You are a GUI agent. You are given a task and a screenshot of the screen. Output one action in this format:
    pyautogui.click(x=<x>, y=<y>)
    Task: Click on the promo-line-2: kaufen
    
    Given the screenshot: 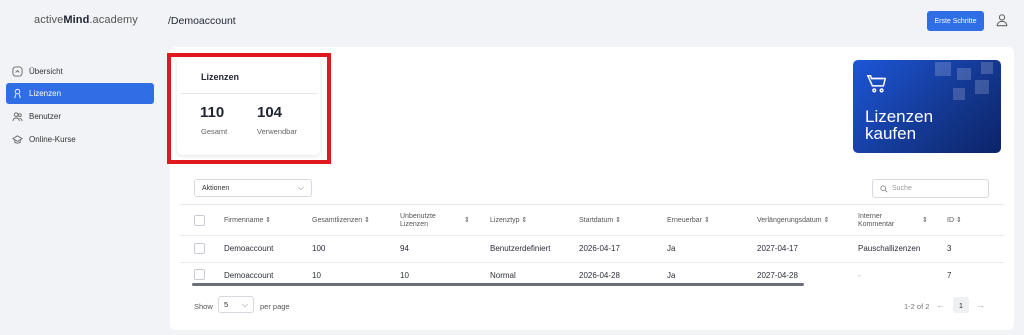 What is the action you would take?
    pyautogui.click(x=891, y=133)
    